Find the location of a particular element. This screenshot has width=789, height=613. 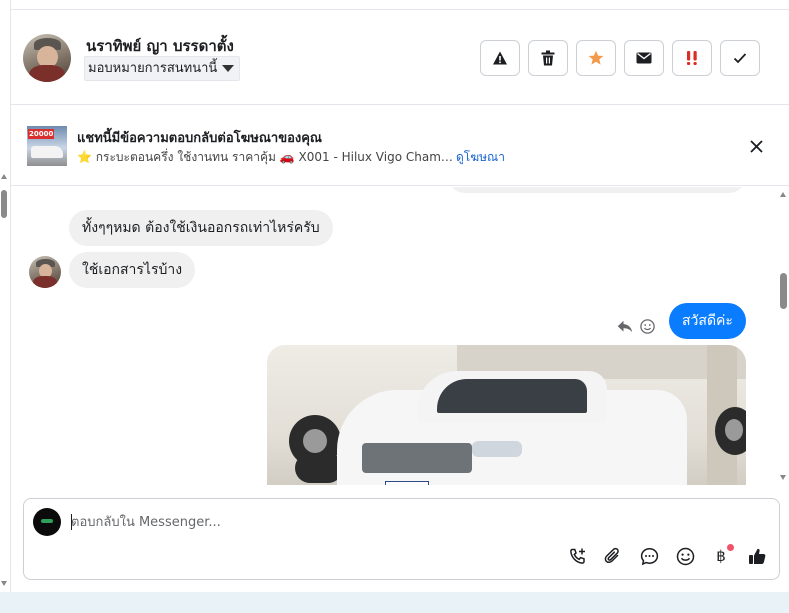

outgoing-image-message is located at coordinates (506, 415).